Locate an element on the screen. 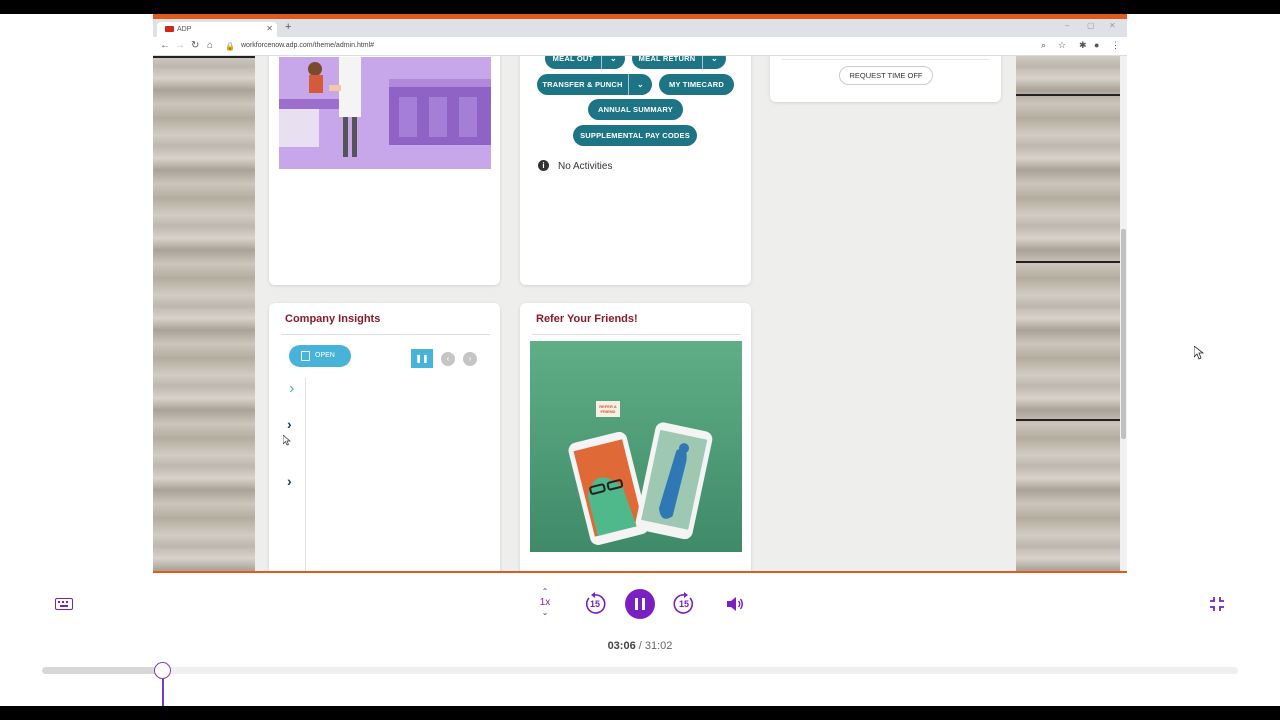 The height and width of the screenshot is (720, 1280). transfer-punch-button: TRANSFER & PUNCH ⌄ is located at coordinates (594, 84).